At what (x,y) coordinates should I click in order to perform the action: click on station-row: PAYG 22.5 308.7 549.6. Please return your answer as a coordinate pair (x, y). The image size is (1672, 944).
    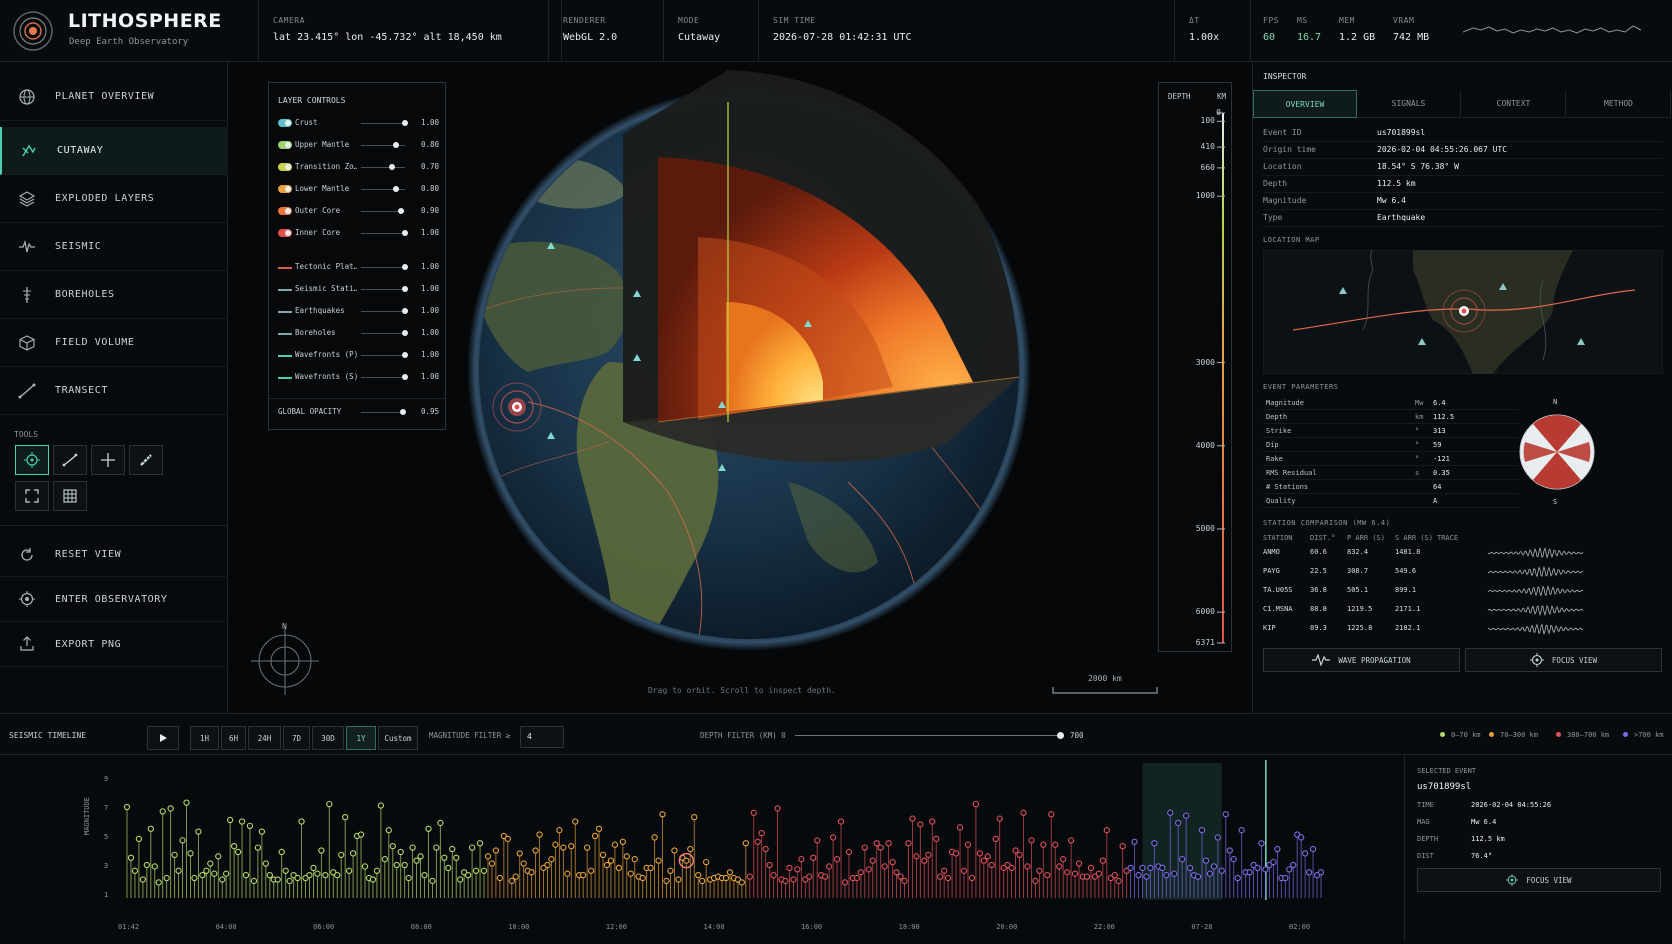
    Looking at the image, I should click on (1463, 571).